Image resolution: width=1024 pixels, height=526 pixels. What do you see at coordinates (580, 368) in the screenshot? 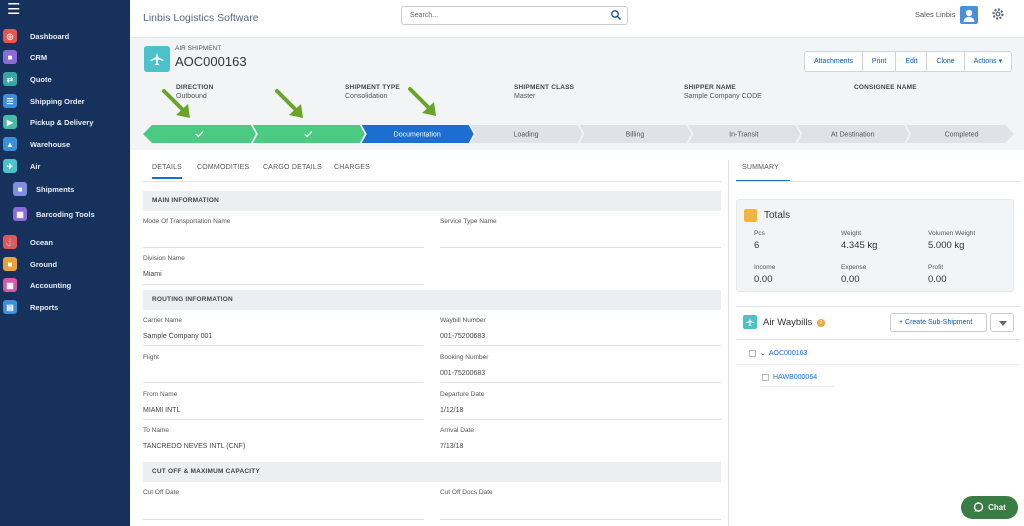
I see `field-booking-number: Booking Number 001-75200683` at bounding box center [580, 368].